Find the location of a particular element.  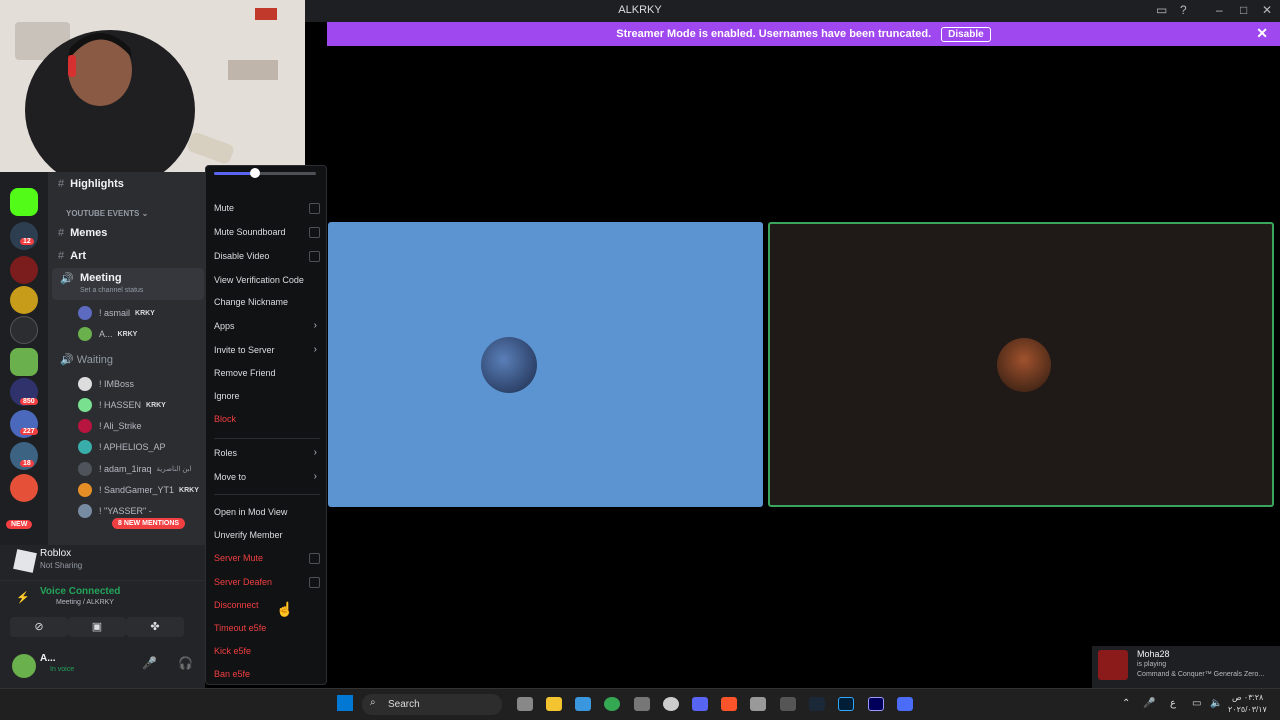

voice-user: ! SandGamer_YT1 KRKY is located at coordinates (138, 490).